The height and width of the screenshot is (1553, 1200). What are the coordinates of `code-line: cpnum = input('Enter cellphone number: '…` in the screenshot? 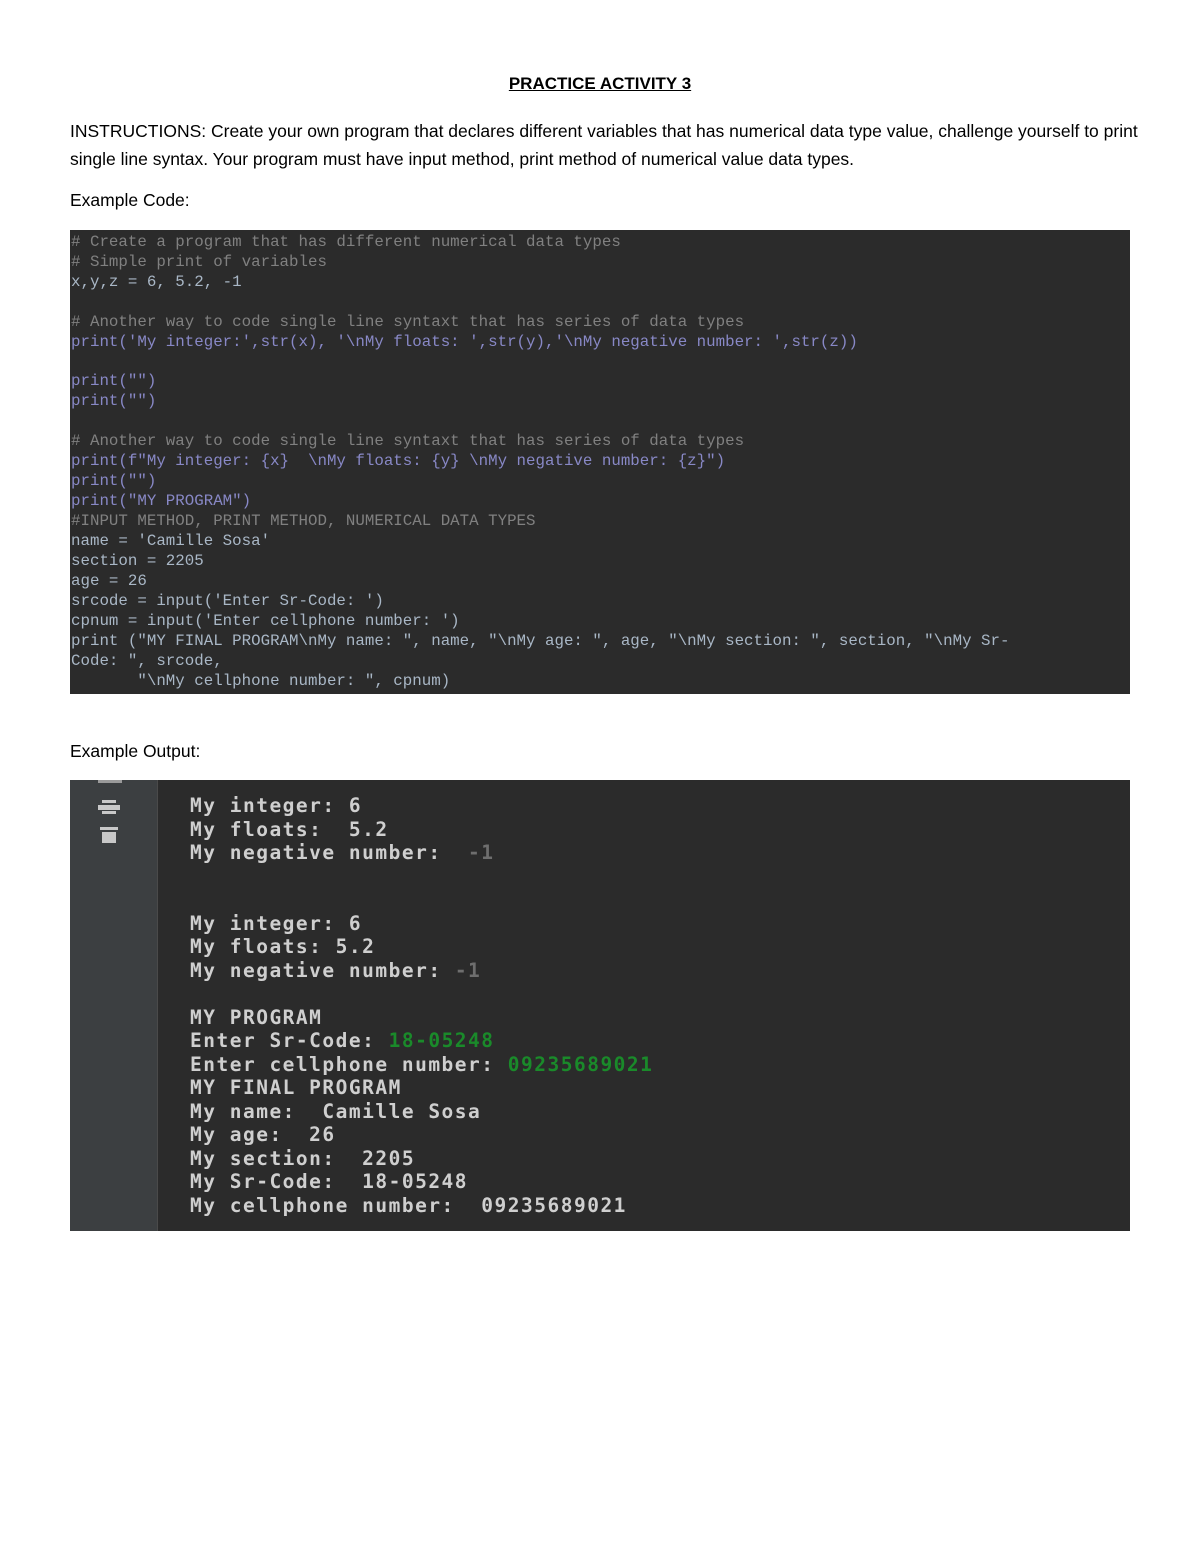 It's located at (265, 620).